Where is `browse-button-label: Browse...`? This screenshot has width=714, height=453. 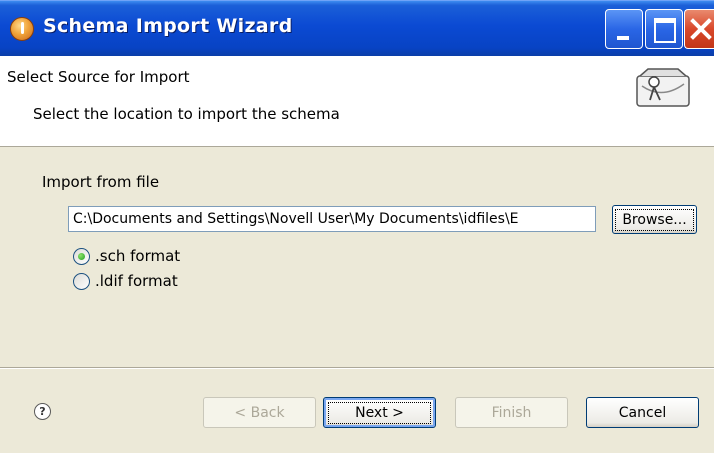
browse-button-label: Browse... is located at coordinates (654, 219).